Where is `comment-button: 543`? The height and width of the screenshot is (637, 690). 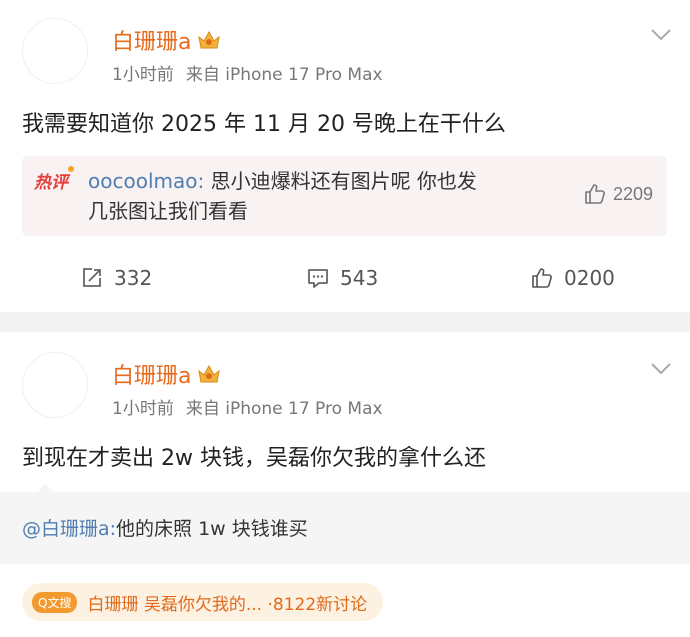
comment-button: 543 is located at coordinates (342, 278).